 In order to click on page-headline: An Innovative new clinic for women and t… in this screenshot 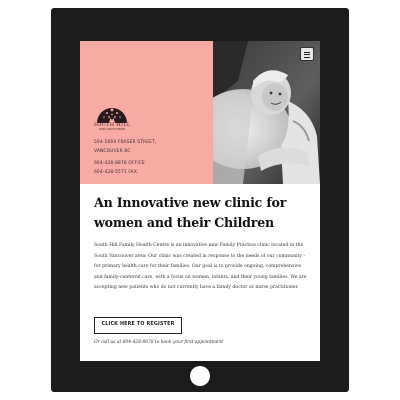, I will do `click(190, 212)`.